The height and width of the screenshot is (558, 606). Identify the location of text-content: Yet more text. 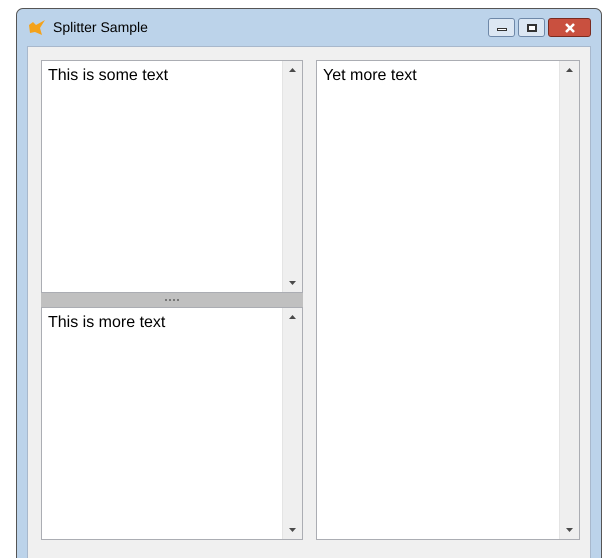
(370, 75).